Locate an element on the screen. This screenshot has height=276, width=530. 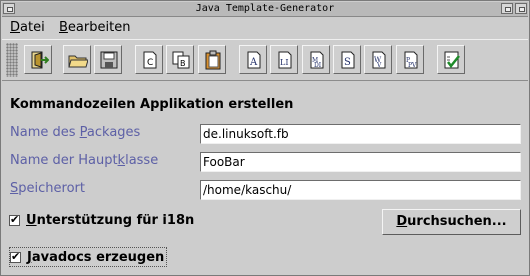
main-class-label: Name der Hauptklasse is located at coordinates (84, 160).